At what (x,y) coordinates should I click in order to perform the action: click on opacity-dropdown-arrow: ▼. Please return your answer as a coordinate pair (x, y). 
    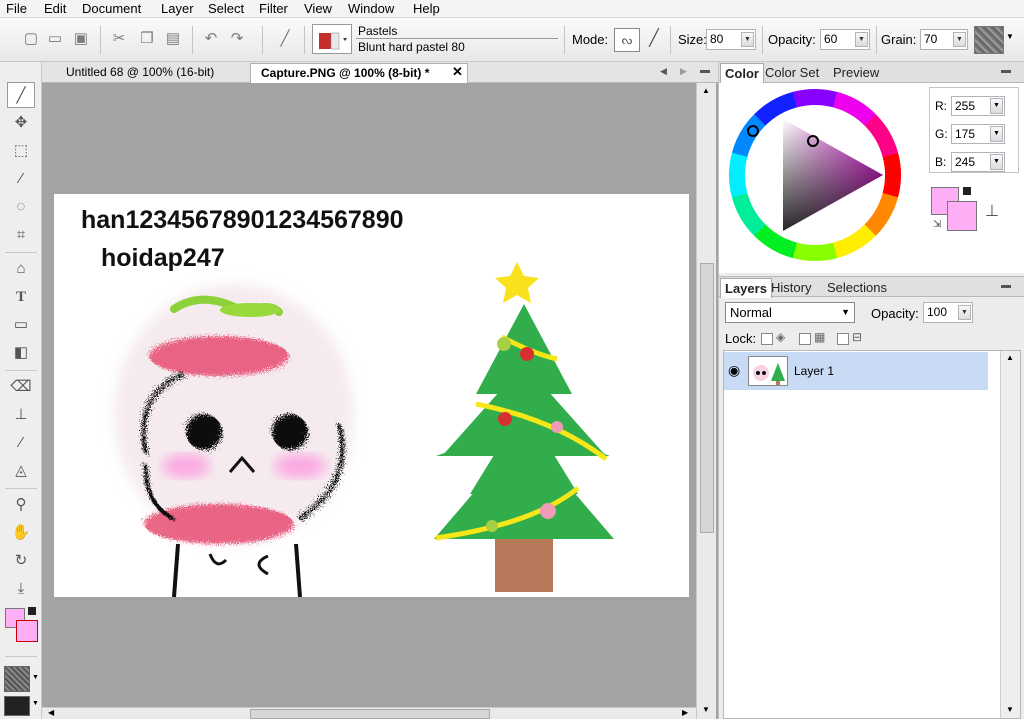
    Looking at the image, I should click on (861, 39).